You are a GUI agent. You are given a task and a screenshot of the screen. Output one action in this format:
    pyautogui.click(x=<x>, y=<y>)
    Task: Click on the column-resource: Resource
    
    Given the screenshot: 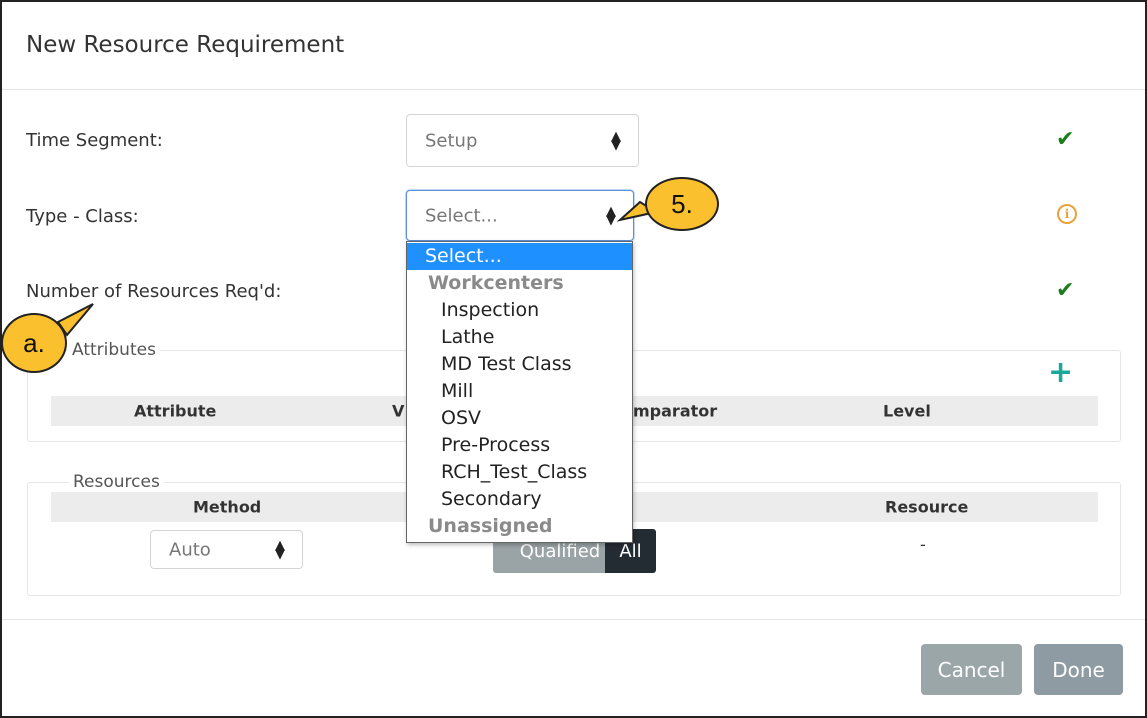 What is the action you would take?
    pyautogui.click(x=927, y=507)
    